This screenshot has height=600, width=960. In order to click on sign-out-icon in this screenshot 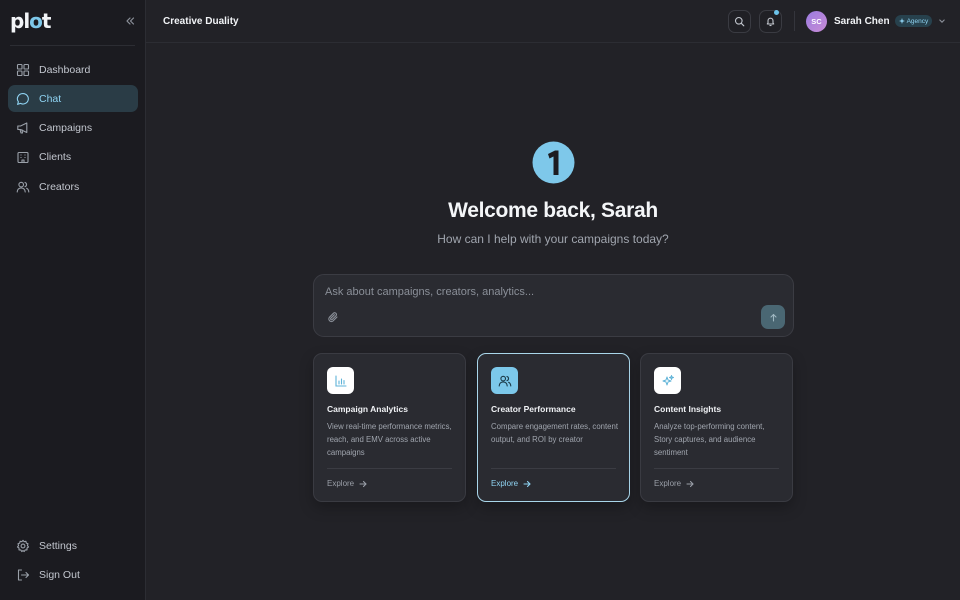, I will do `click(23, 575)`.